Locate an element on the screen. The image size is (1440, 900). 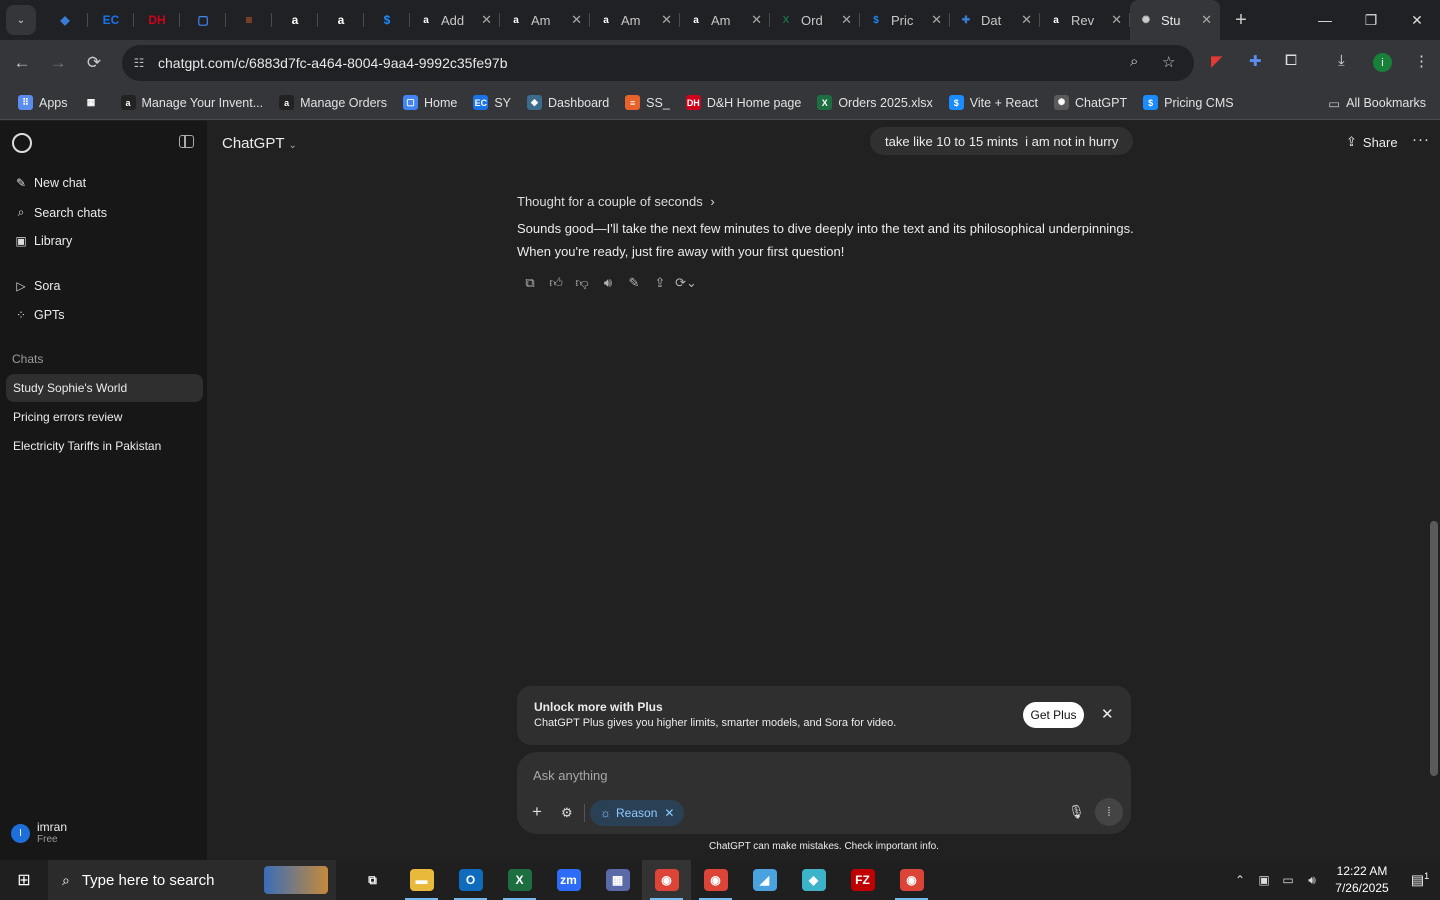
chat-history-item: Pricing errors review is located at coordinates (104, 417).